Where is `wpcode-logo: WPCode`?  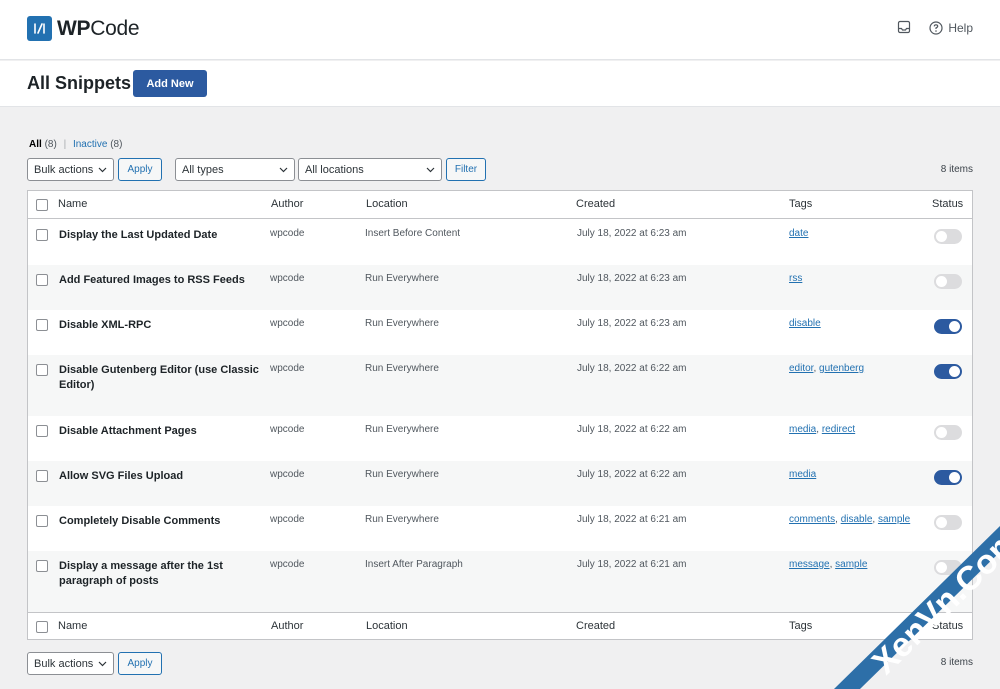
wpcode-logo: WPCode is located at coordinates (83, 28).